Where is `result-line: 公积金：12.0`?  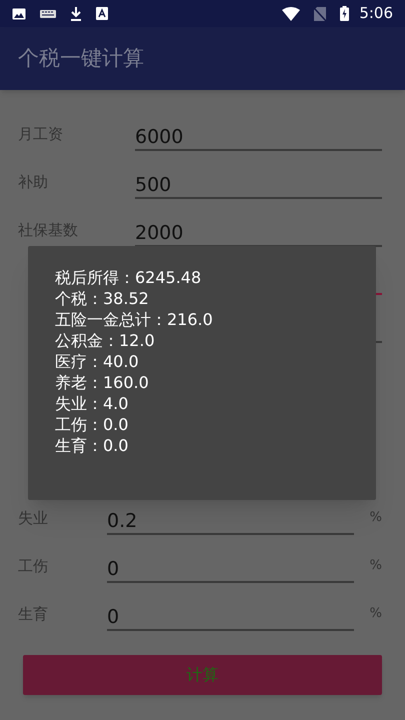 result-line: 公积金：12.0 is located at coordinates (105, 340).